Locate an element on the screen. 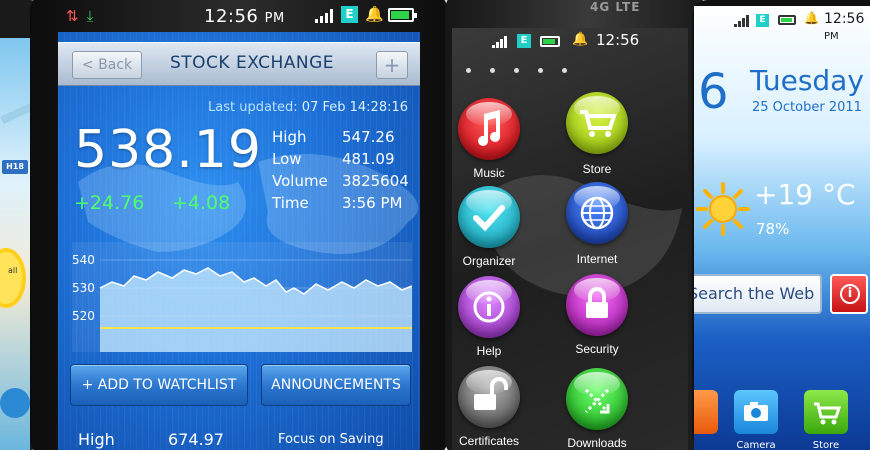 This screenshot has height=450, width=870. app-label-music: Music is located at coordinates (489, 173).